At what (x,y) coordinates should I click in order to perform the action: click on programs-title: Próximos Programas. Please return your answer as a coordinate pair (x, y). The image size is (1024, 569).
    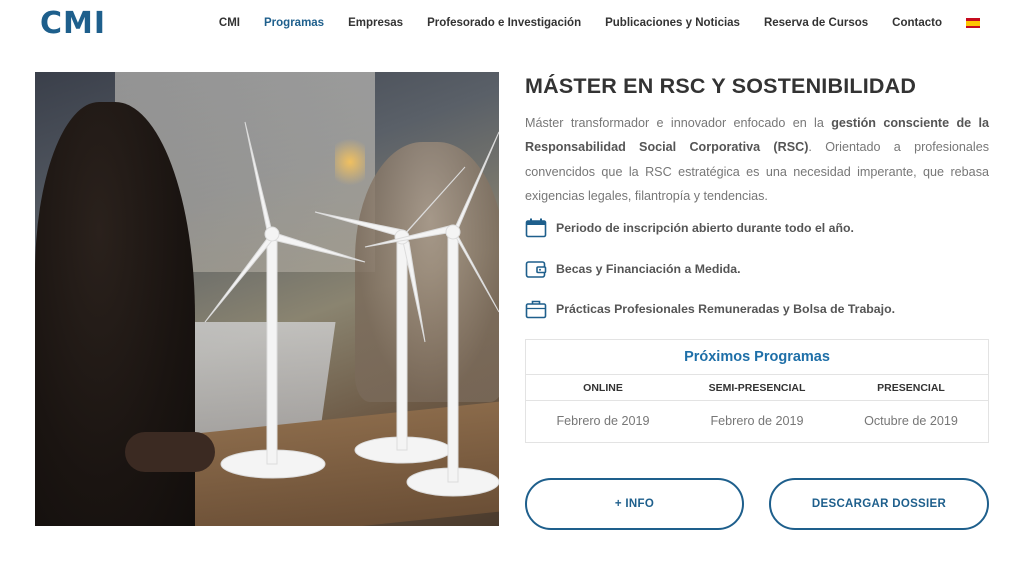
    Looking at the image, I should click on (757, 357).